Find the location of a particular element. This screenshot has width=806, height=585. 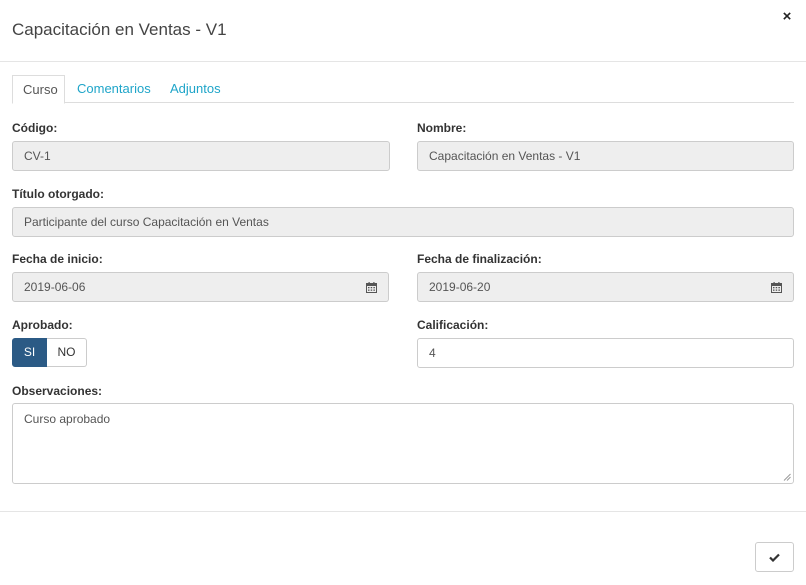

fecha-fin-label: Fecha de finalización: is located at coordinates (479, 259).